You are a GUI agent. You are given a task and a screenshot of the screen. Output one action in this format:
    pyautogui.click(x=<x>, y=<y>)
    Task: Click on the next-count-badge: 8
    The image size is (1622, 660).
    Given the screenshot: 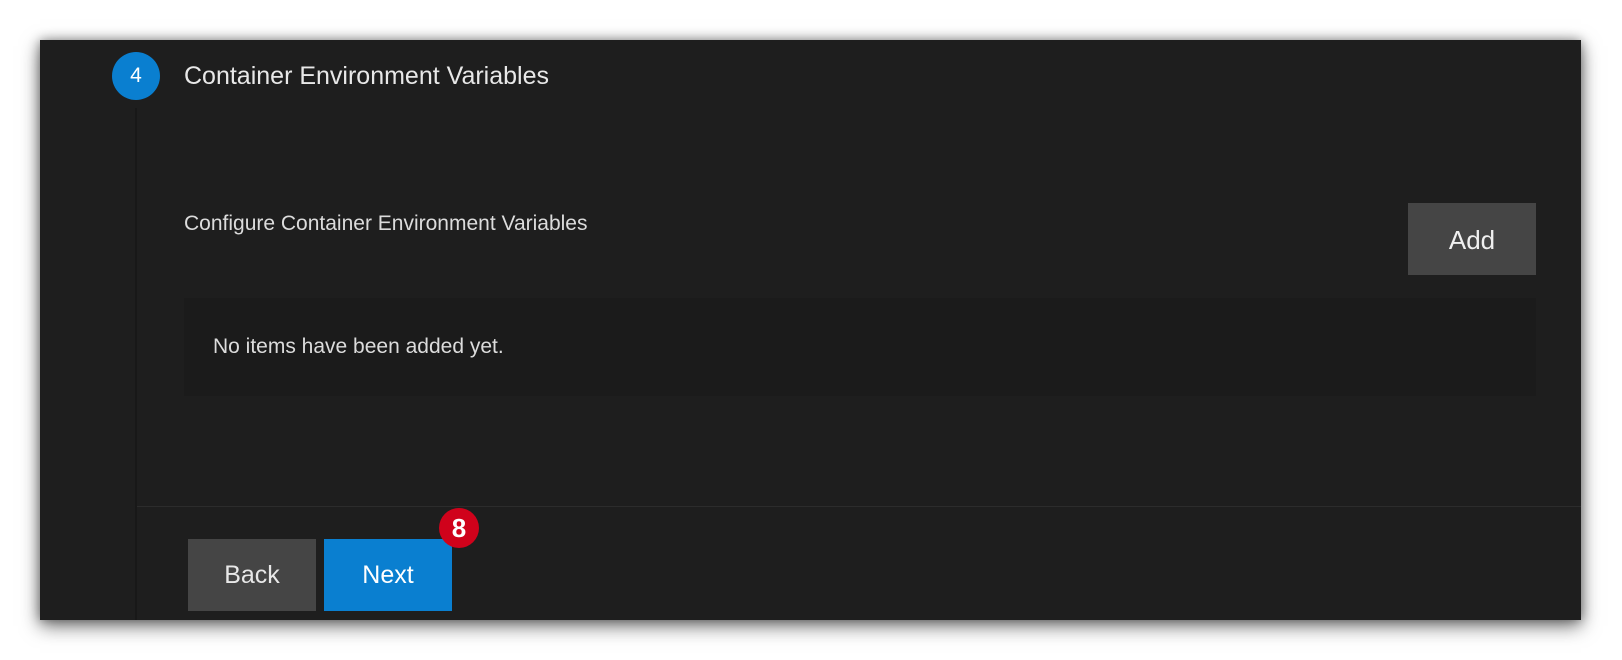 What is the action you would take?
    pyautogui.click(x=459, y=528)
    